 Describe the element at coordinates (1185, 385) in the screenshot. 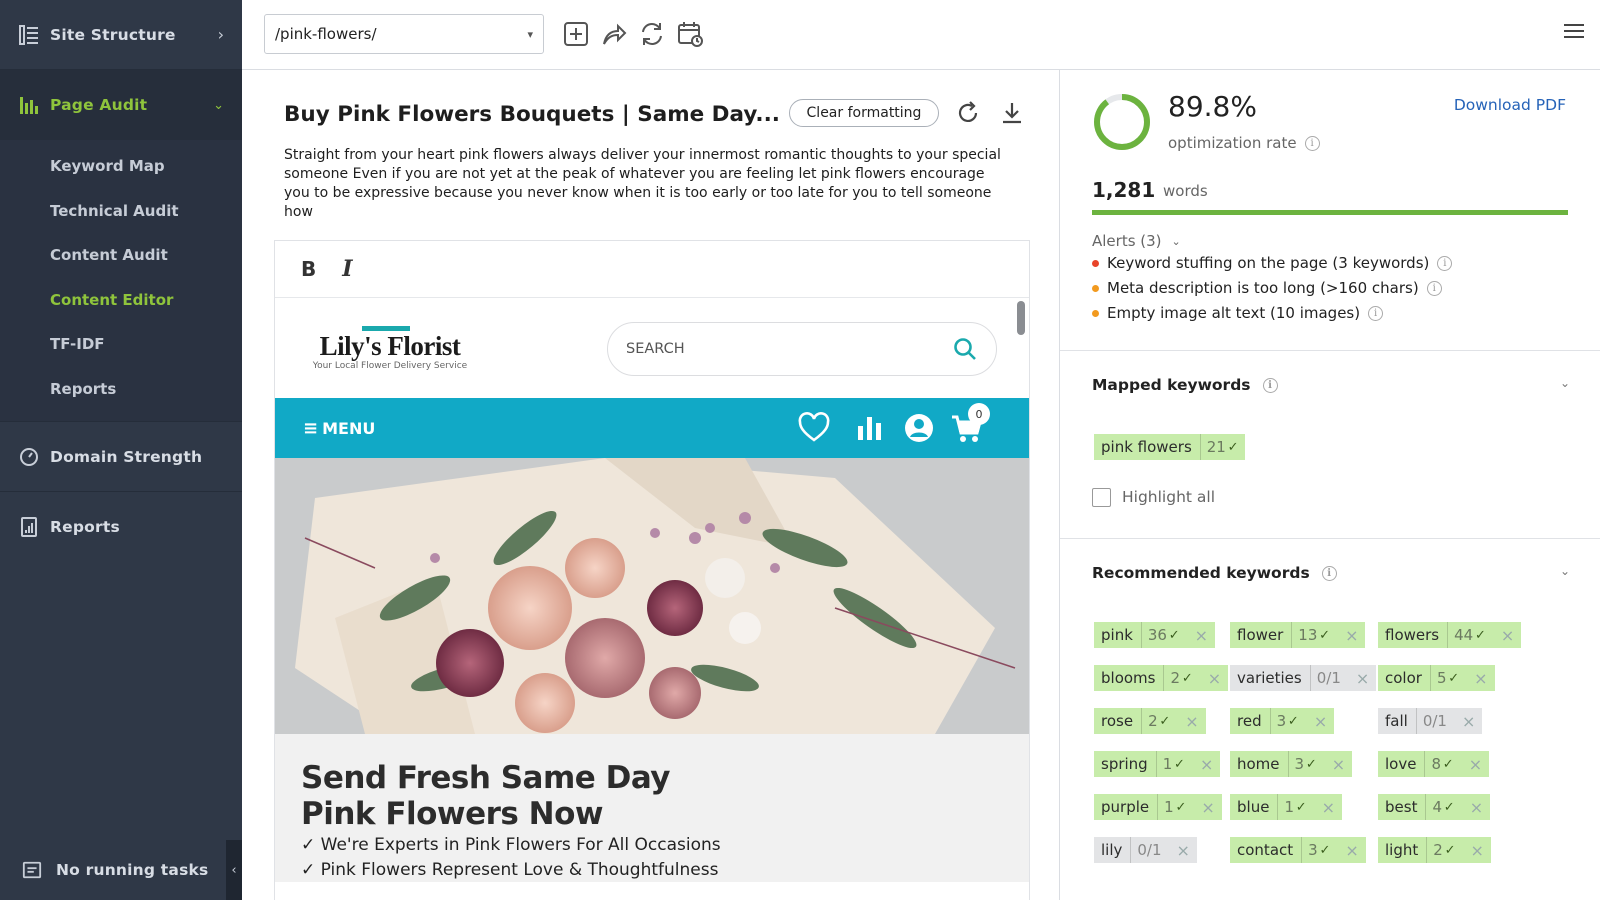

I see `mapped-keywords-header: Mapped keywords i` at that location.